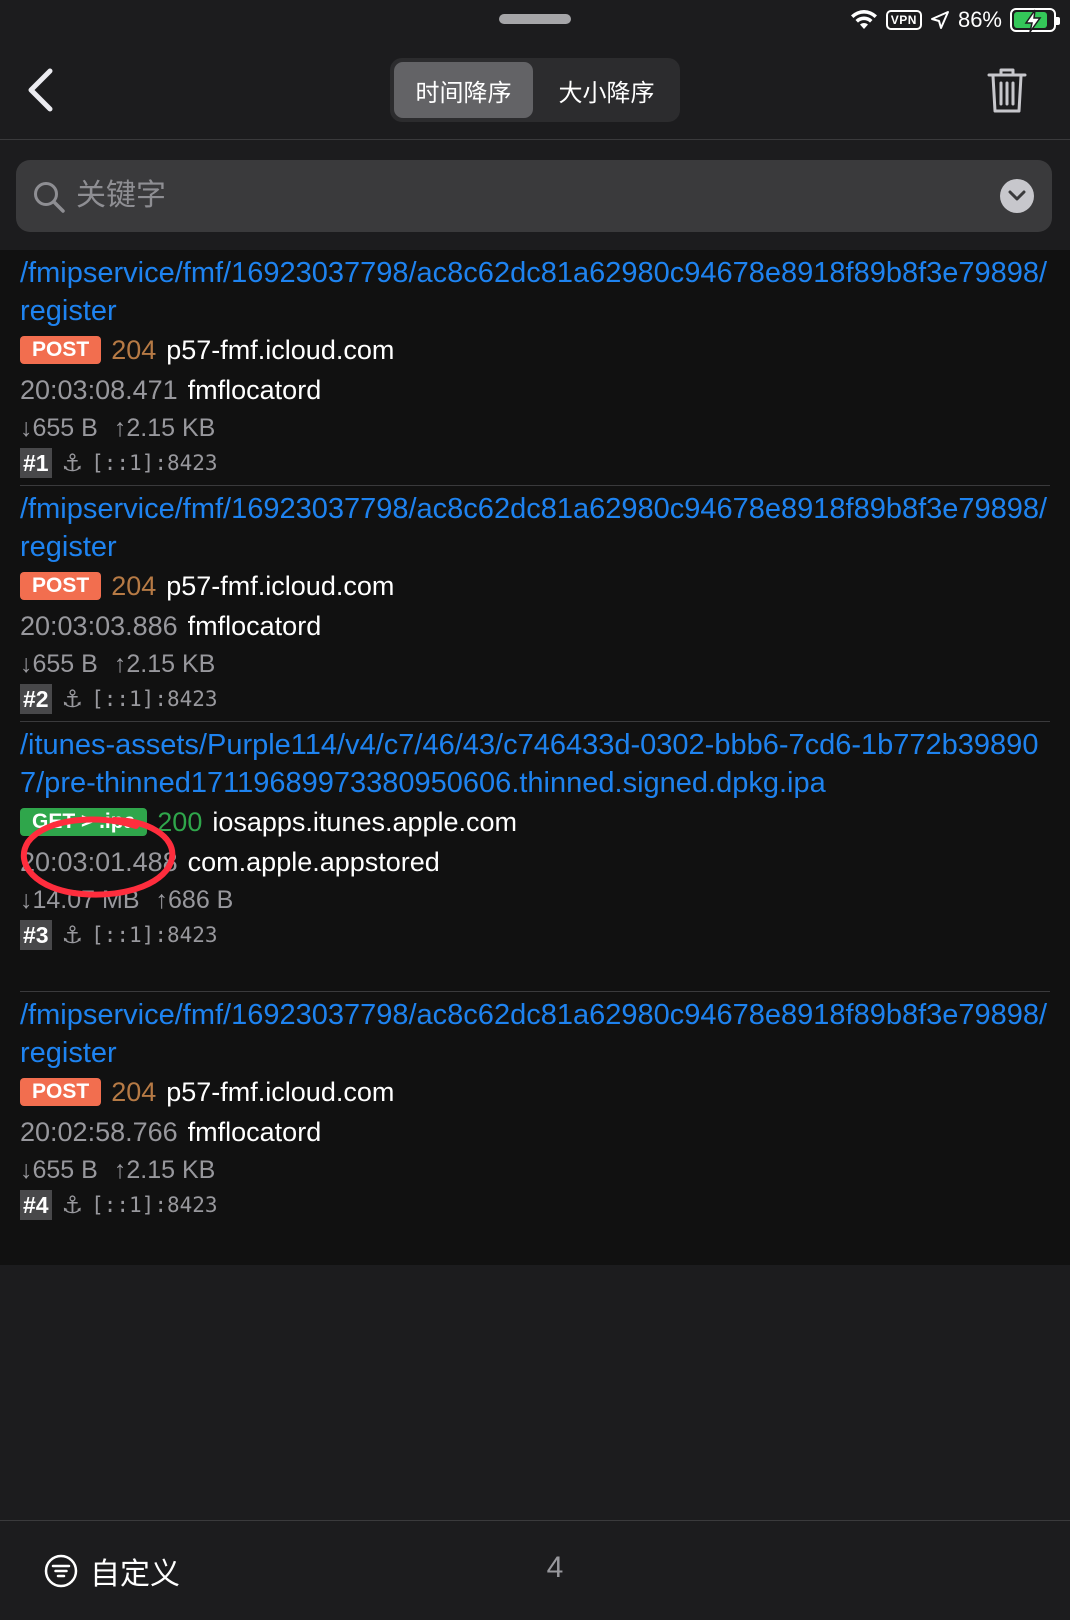 The image size is (1070, 1620). Describe the element at coordinates (99, 861) in the screenshot. I see `request-time: 20:03:01.488` at that location.